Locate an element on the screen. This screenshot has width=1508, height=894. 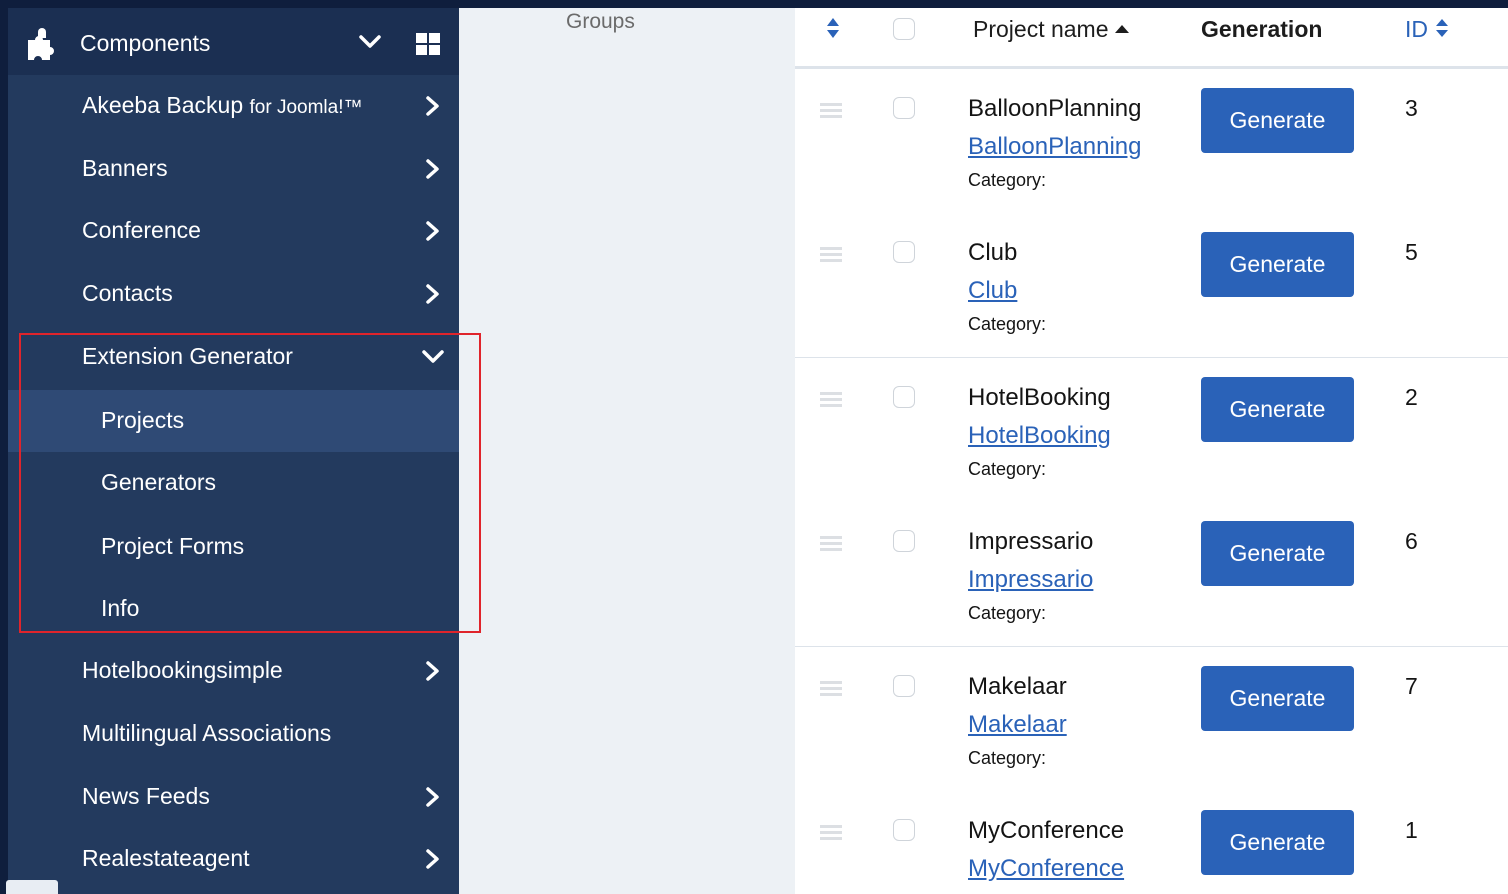
sidebar-item-label: Conference is located at coordinates (141, 230).